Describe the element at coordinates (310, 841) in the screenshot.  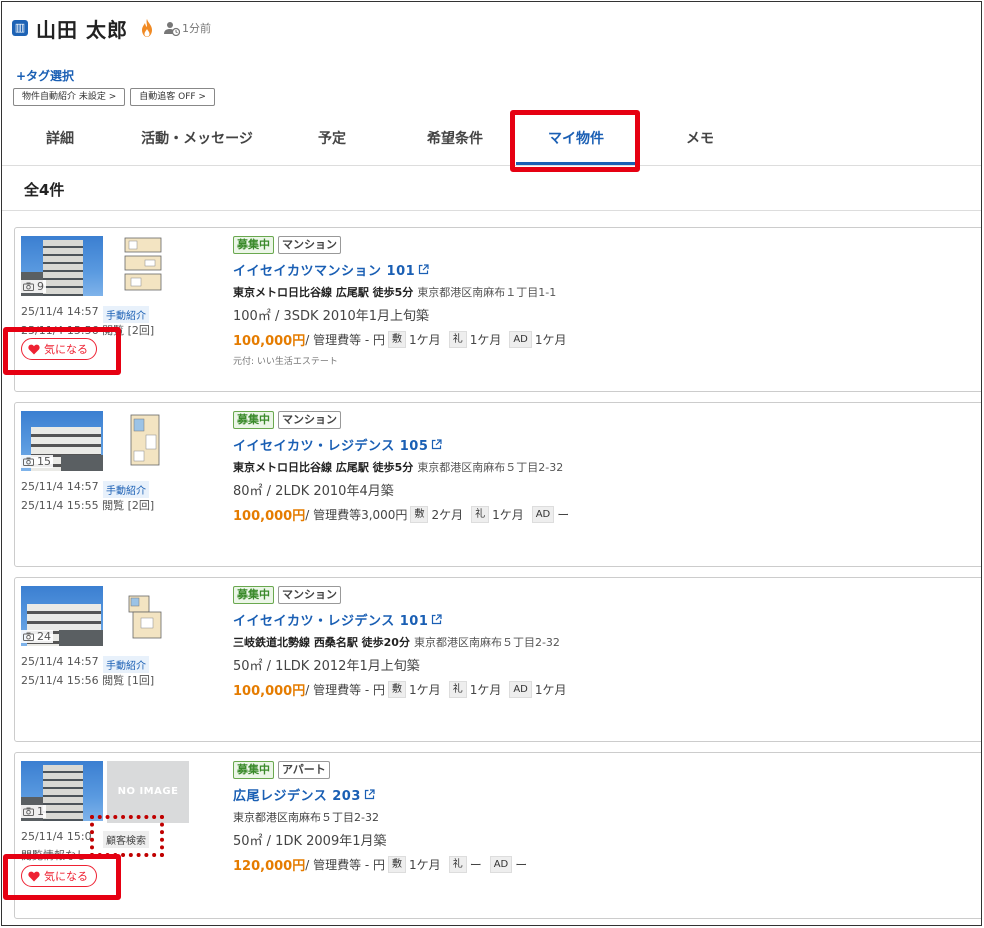
I see `property-spec: 50㎡ / 1DK 2009年1月築` at that location.